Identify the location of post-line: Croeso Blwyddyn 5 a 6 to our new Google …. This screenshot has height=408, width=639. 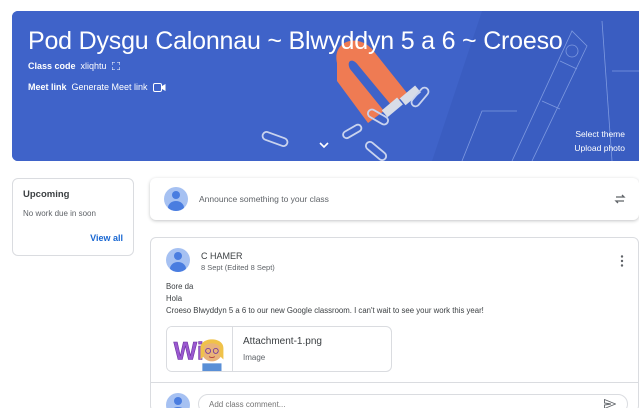
(325, 310).